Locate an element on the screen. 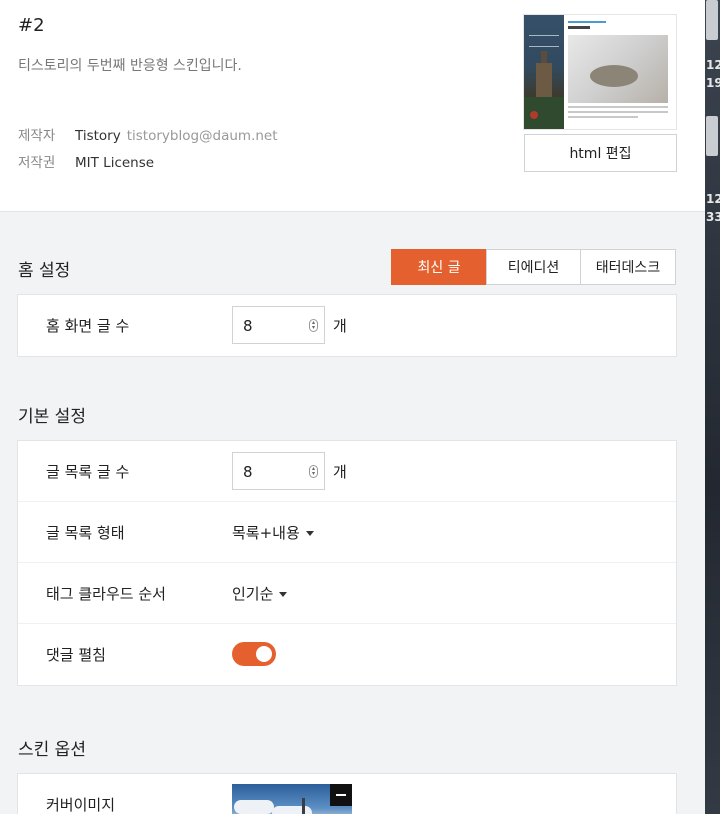  home-settings-card: 홈 화면 글 수 8 ▴ ▾ 개 is located at coordinates (347, 325).